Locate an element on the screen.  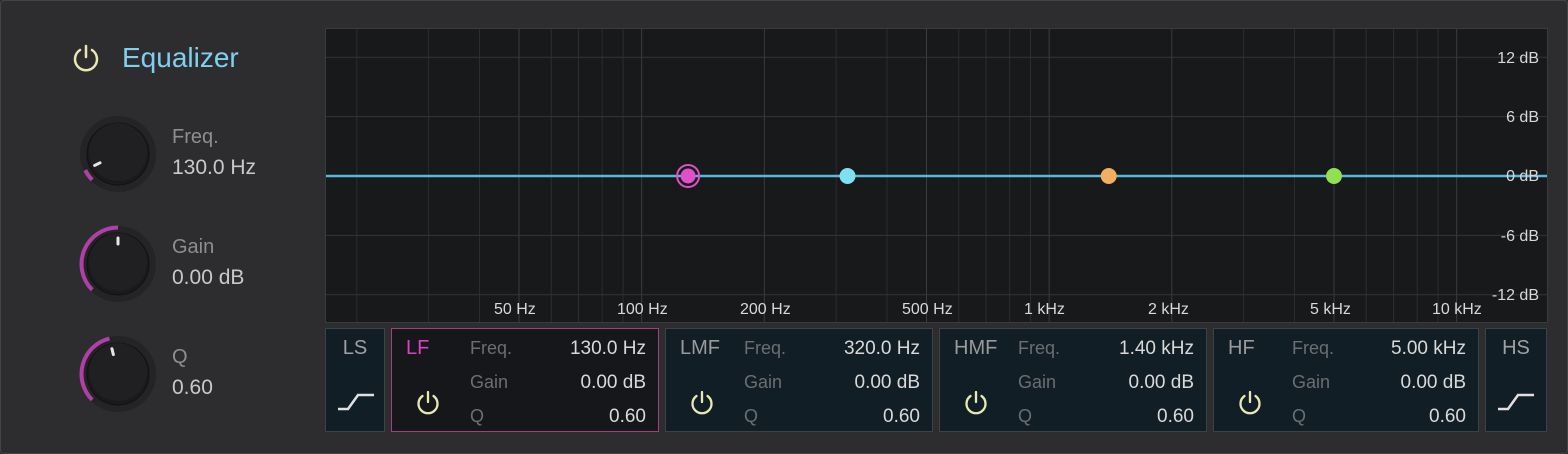
band-lf: LF Freq. 130.0 Hz Gain 0.00 dB Q 0.60 is located at coordinates (525, 380).